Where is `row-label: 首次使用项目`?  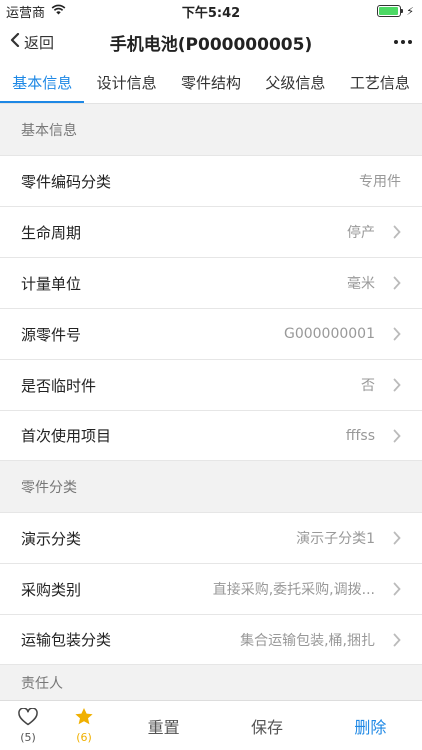 row-label: 首次使用项目 is located at coordinates (66, 436).